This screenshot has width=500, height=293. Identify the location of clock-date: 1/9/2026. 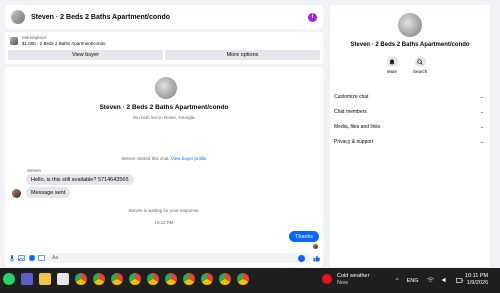
(477, 283).